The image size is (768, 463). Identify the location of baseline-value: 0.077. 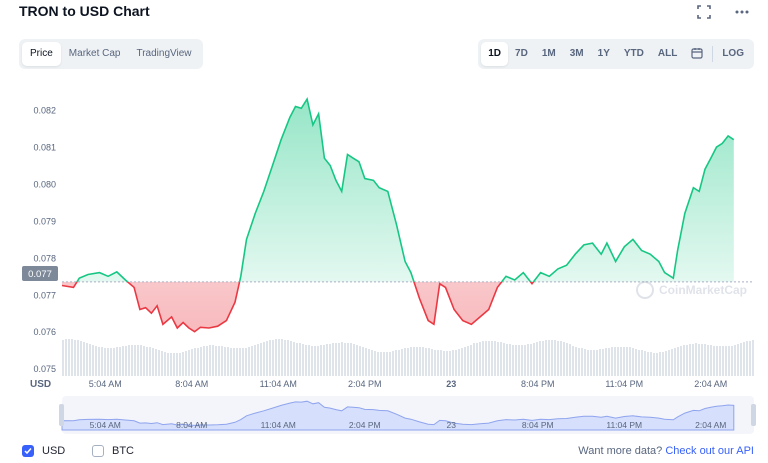
(40, 274).